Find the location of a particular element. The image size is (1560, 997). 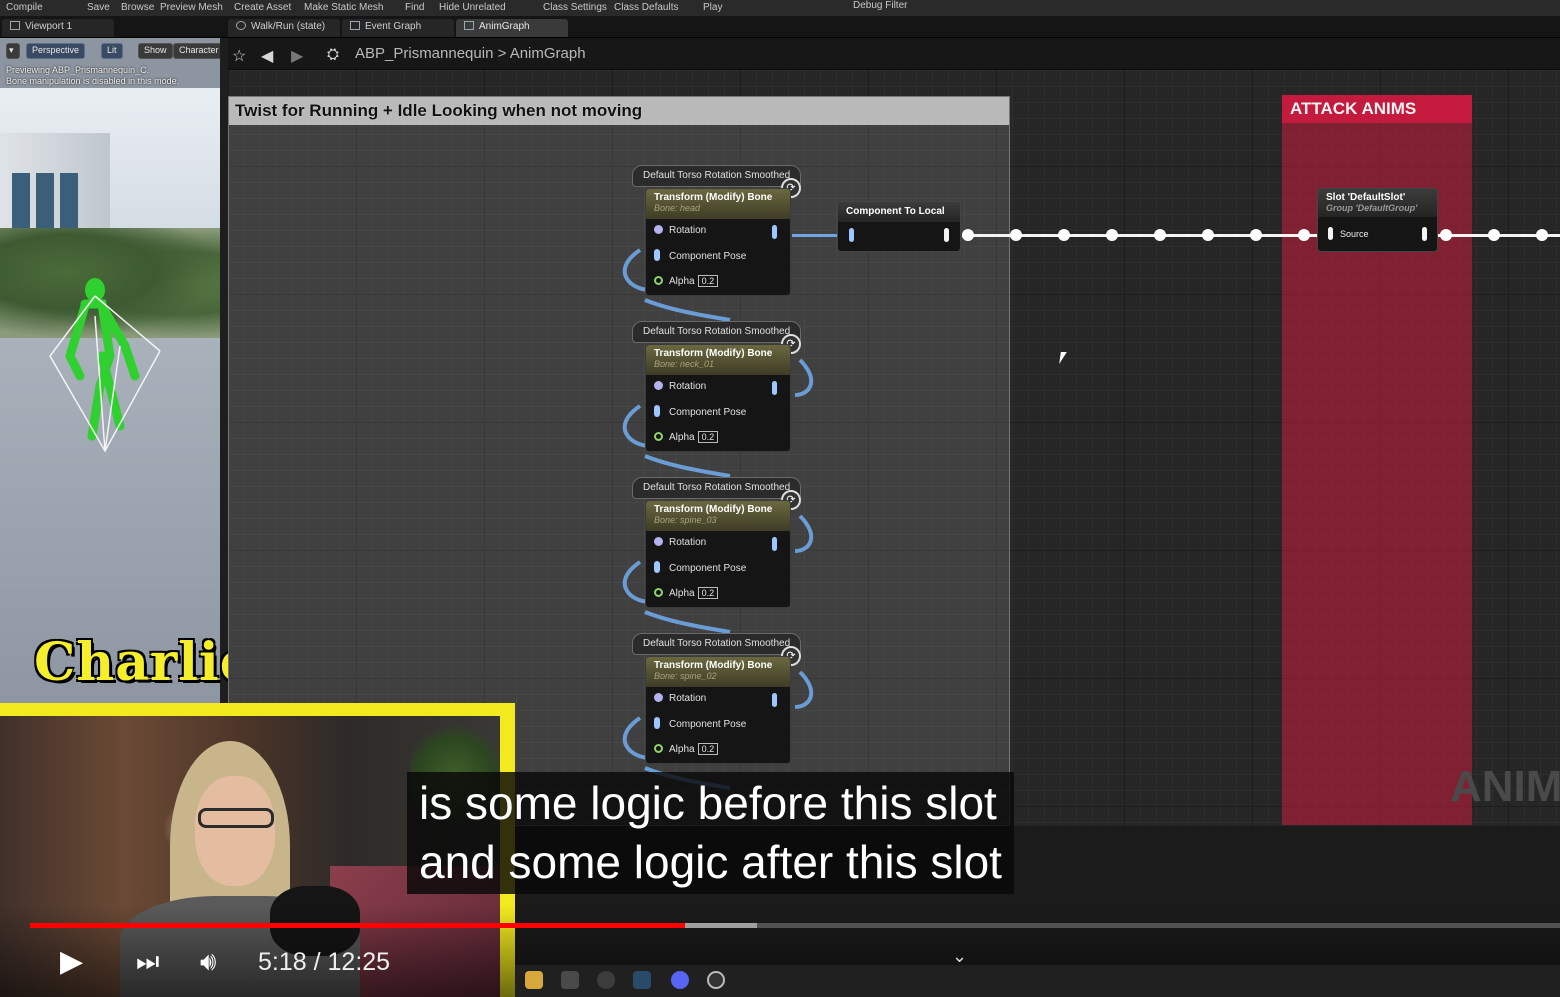

create-asset-button: Create Asset is located at coordinates (262, 7).